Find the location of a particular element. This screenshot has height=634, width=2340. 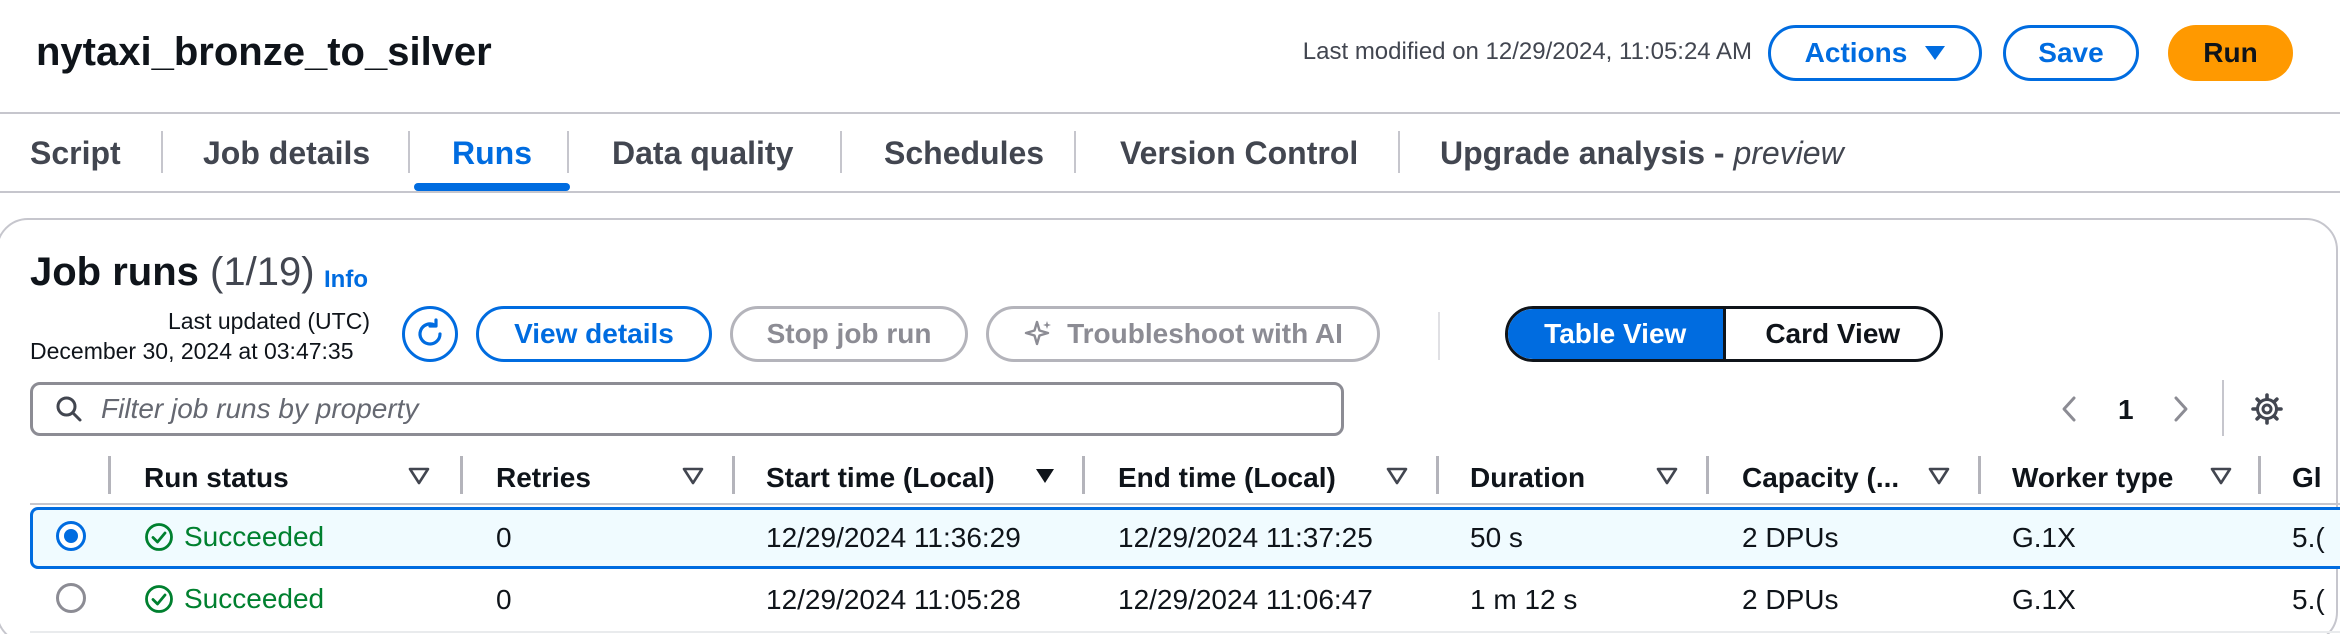

tabs-divider is located at coordinates (1170, 192).